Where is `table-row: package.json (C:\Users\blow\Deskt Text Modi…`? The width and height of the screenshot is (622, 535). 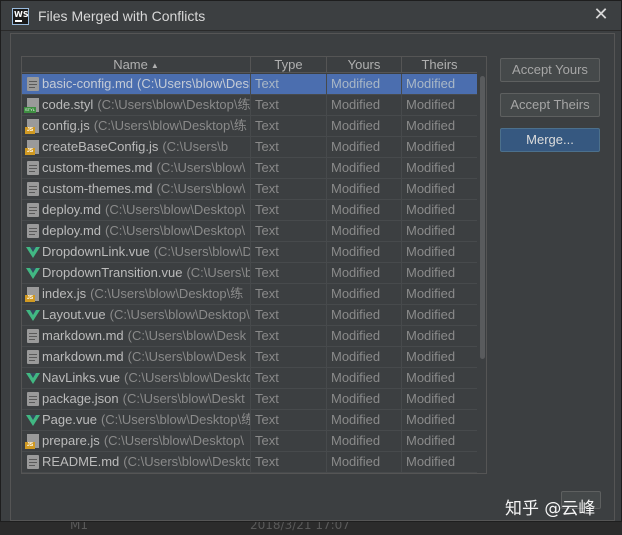
table-row: package.json (C:\Users\blow\Deskt Text Modi… is located at coordinates (249, 399).